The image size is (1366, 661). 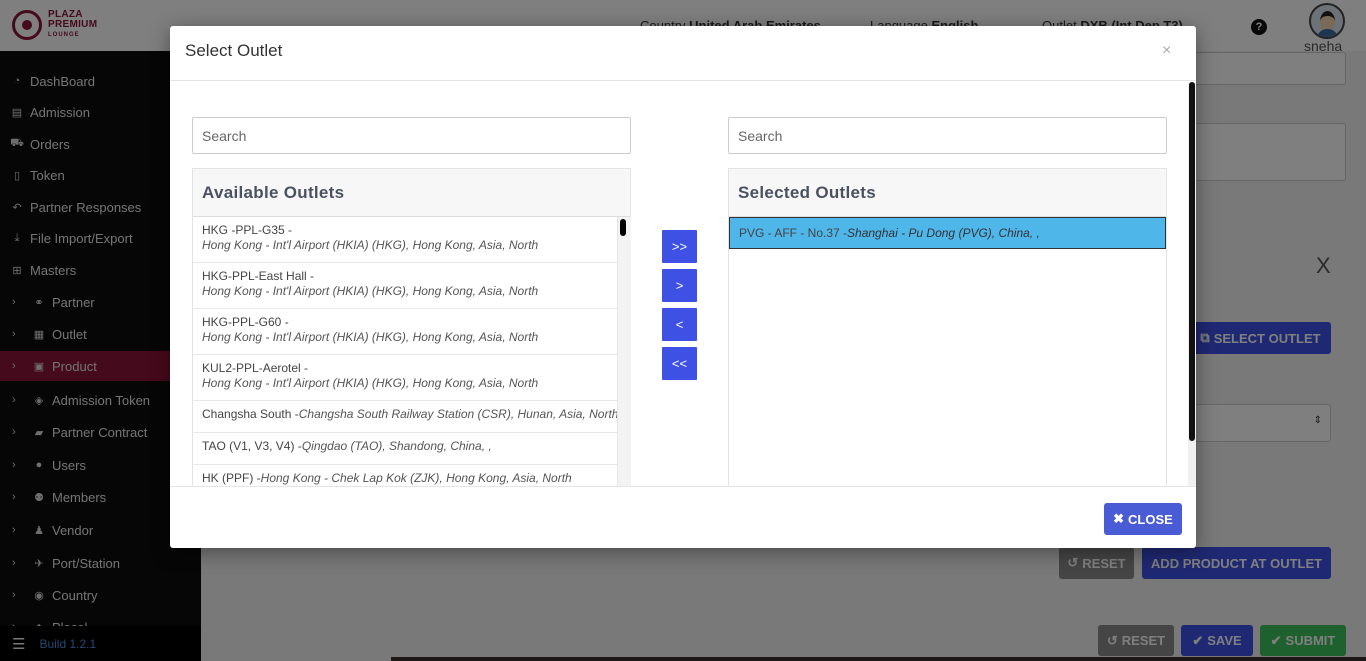 What do you see at coordinates (252, 446) in the screenshot?
I see `outlet-code: TAO (V1, V3, V4) -` at bounding box center [252, 446].